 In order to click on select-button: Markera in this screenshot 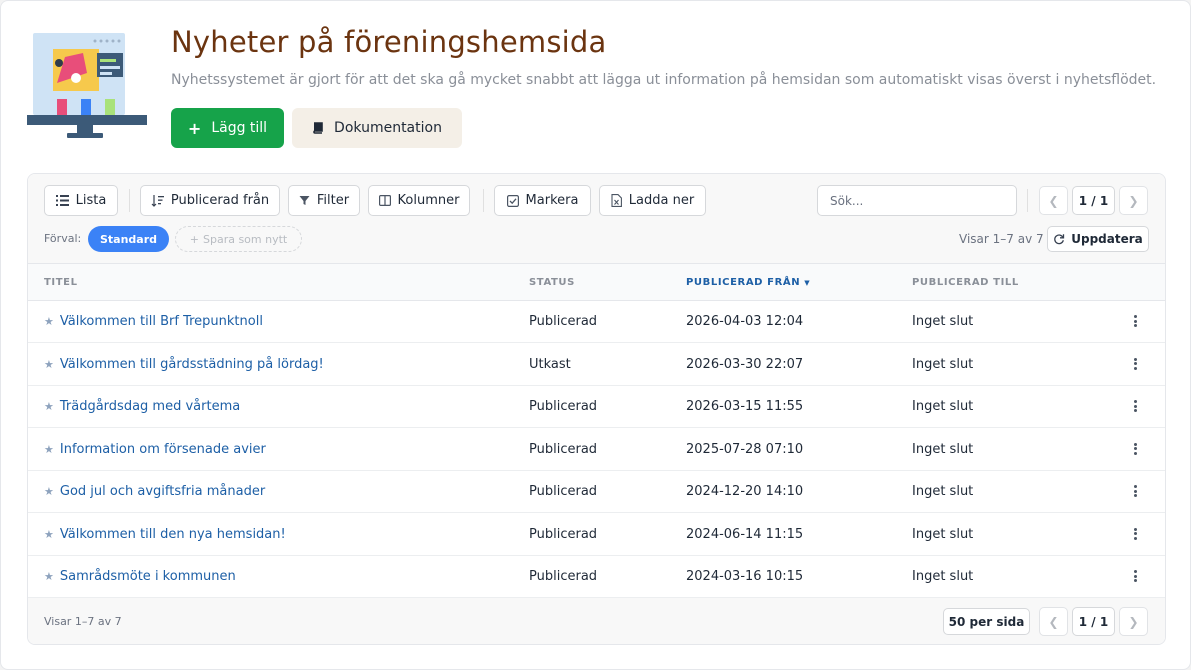, I will do `click(542, 200)`.